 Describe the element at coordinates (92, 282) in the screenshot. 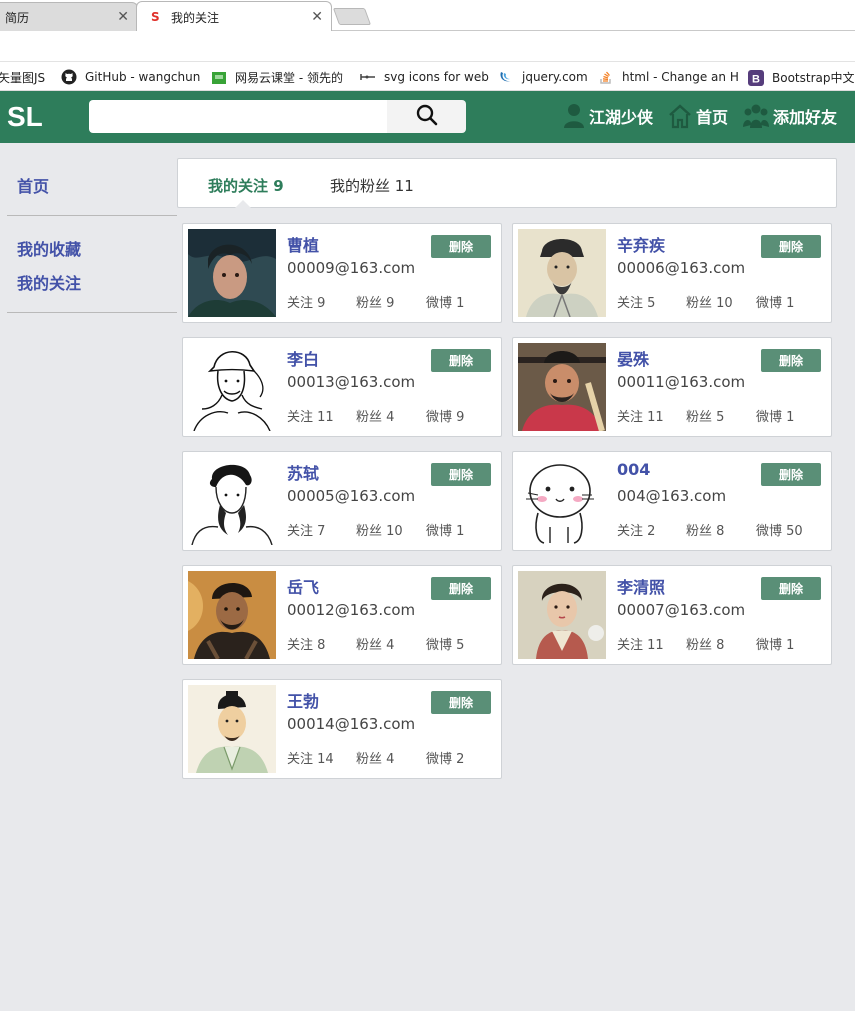

I see `sidebar-item-following: 我的关注` at that location.